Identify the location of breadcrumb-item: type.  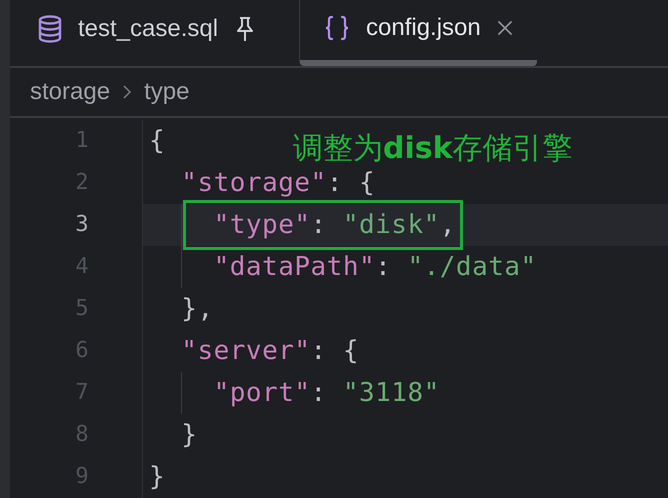
(167, 92).